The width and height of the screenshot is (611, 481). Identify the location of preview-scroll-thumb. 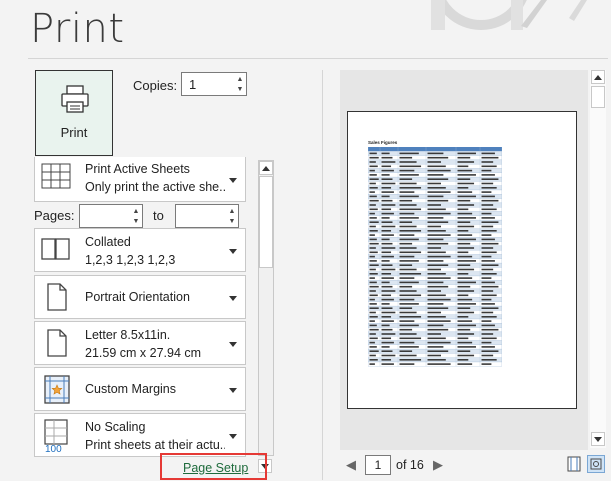
(598, 97).